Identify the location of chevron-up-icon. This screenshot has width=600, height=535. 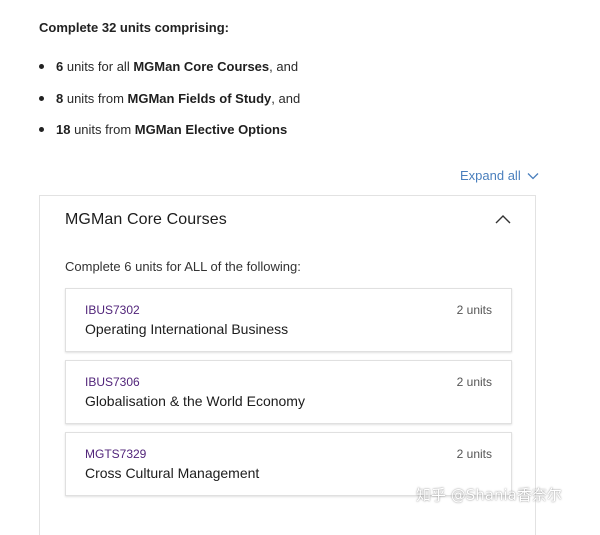
(503, 219).